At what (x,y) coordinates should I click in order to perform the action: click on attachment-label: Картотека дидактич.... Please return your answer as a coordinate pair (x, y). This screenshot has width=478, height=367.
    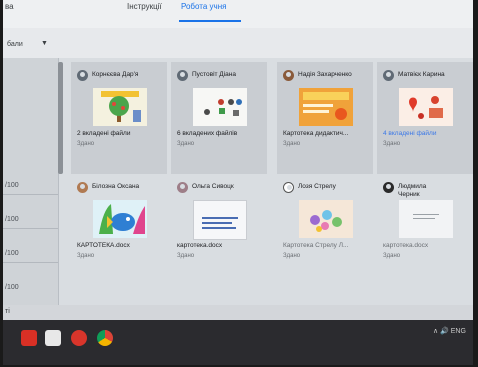
    Looking at the image, I should click on (327, 133).